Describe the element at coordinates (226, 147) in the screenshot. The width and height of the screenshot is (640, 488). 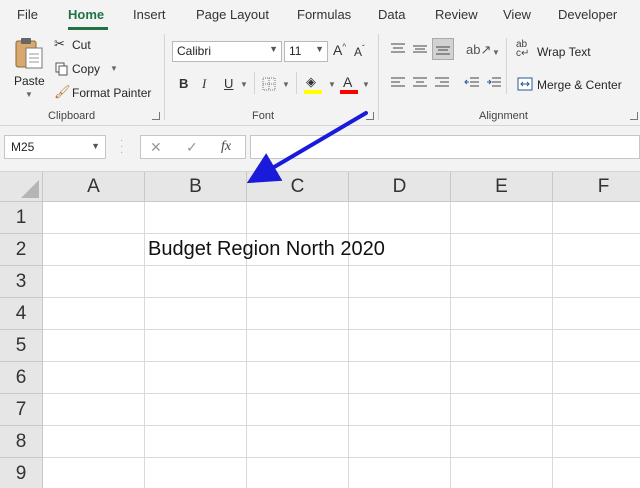
I see `insert-function-icon: fx` at that location.